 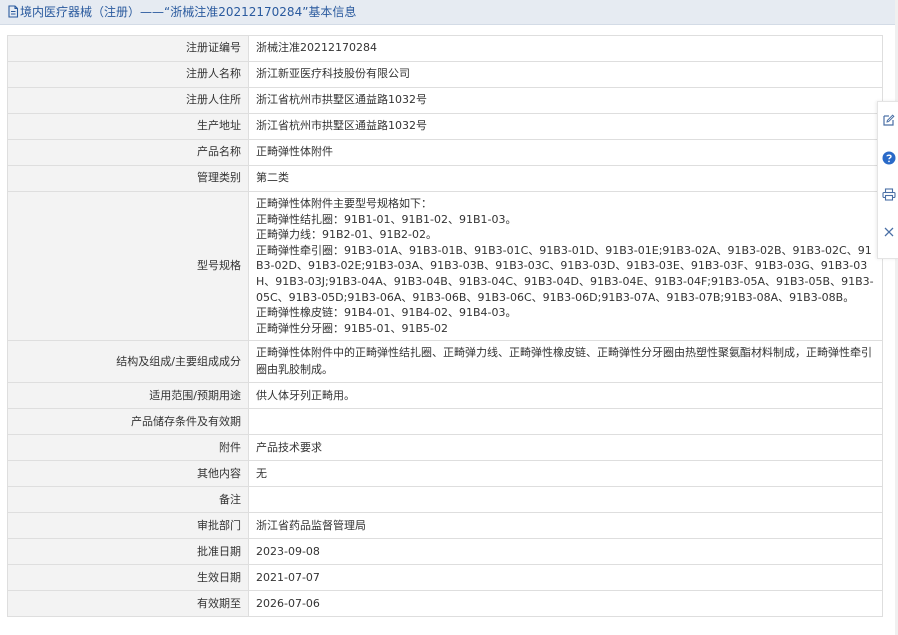 I want to click on page-title: 境内医疗器械（注册）——“浙械注准20212170284”基本信息, so click(x=181, y=12).